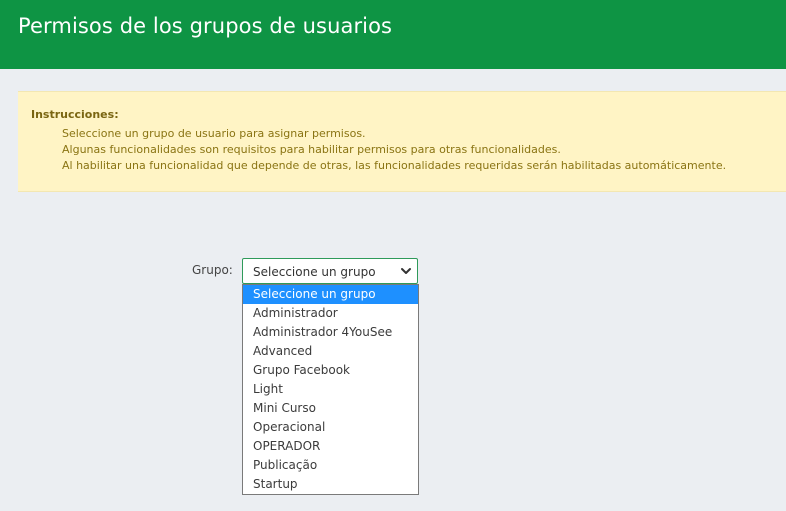  Describe the element at coordinates (330, 294) in the screenshot. I see `dropdown-option: Seleccione un grupo` at that location.